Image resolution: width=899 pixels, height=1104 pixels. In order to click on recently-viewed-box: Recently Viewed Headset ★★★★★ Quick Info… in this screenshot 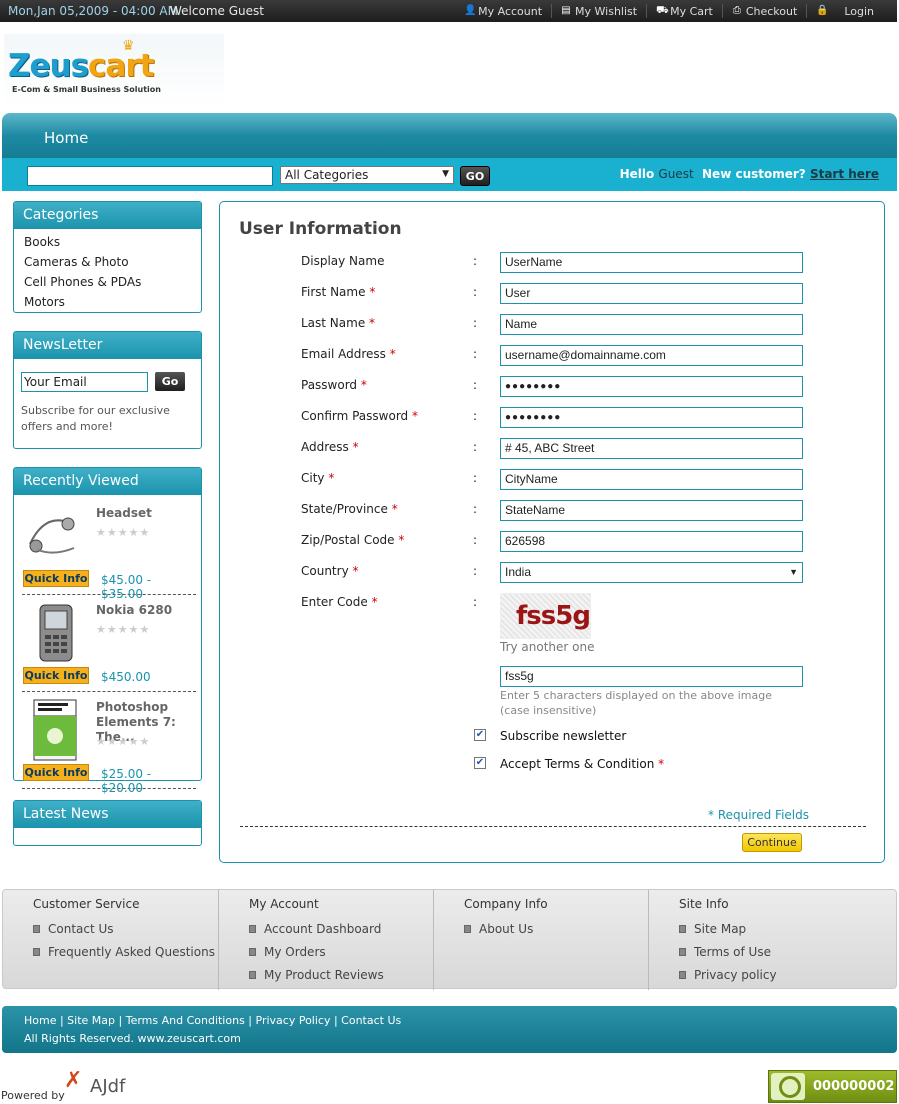, I will do `click(107, 631)`.